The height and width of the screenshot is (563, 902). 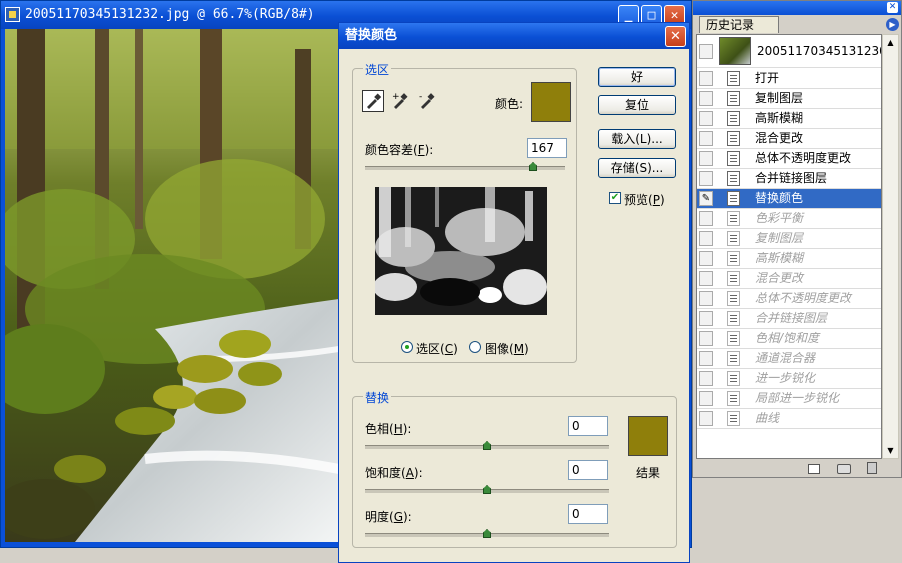 What do you see at coordinates (373, 101) in the screenshot?
I see `eyedropper-tool` at bounding box center [373, 101].